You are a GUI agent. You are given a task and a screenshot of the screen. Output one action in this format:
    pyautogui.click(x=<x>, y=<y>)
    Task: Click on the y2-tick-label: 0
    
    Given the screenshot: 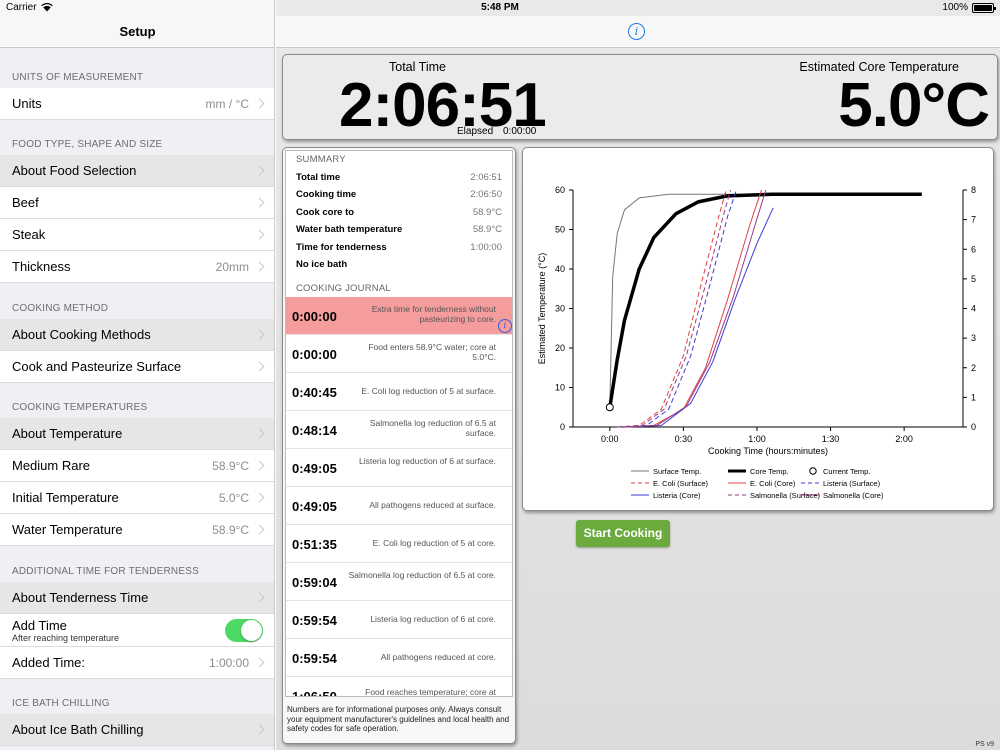 What is the action you would take?
    pyautogui.click(x=973, y=427)
    